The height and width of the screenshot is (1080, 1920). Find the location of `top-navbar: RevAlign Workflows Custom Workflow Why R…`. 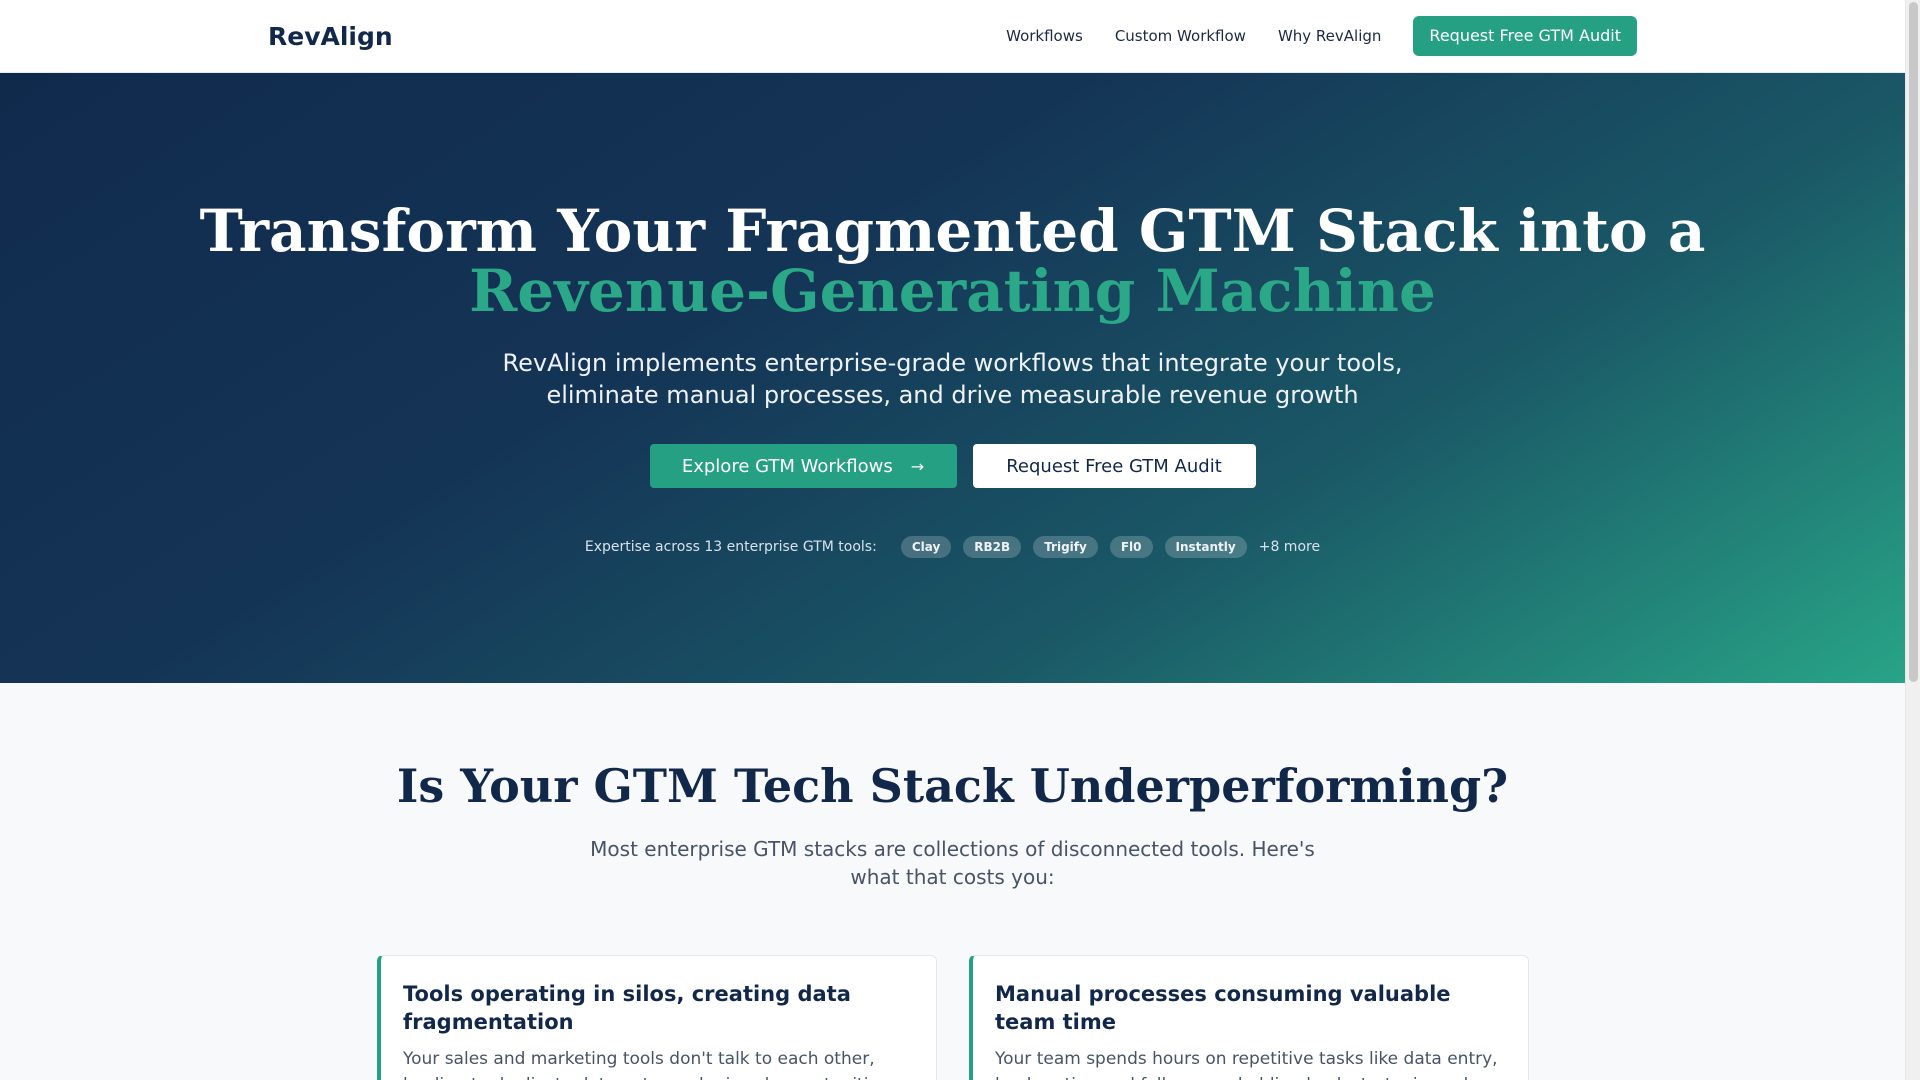

top-navbar: RevAlign Workflows Custom Workflow Why R… is located at coordinates (952, 36).